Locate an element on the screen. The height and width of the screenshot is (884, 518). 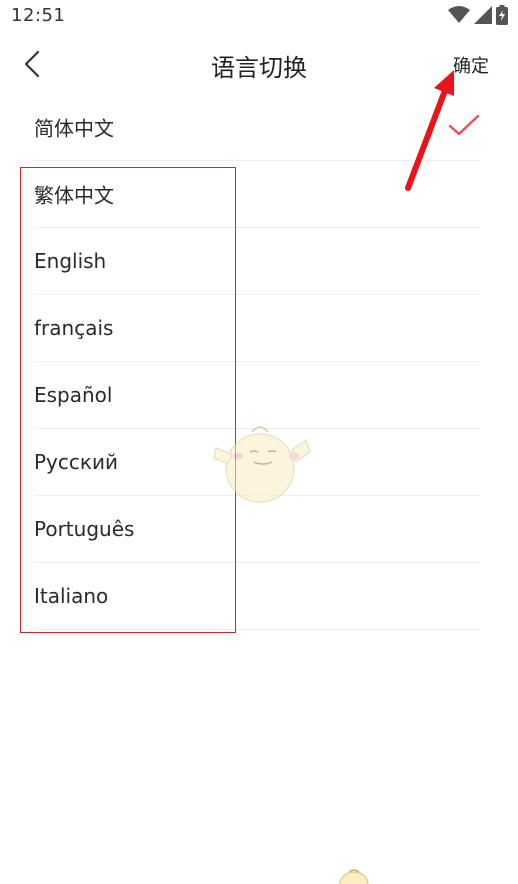
language-label: 繁体中文 is located at coordinates (74, 195).